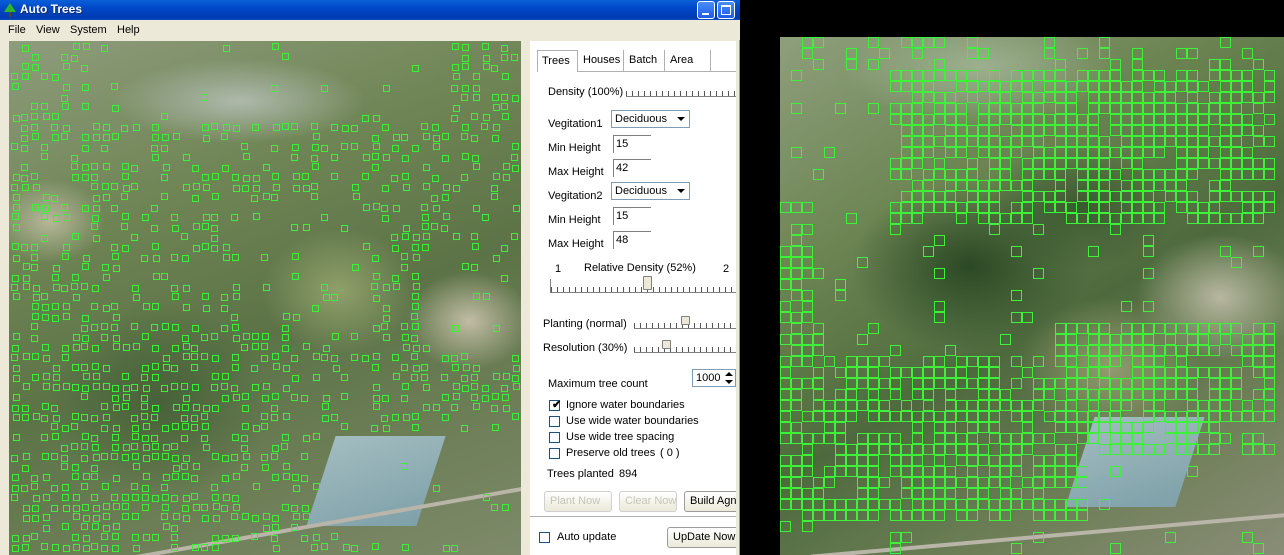 The image size is (1284, 555). What do you see at coordinates (729, 378) in the screenshot?
I see `spin-arrows` at bounding box center [729, 378].